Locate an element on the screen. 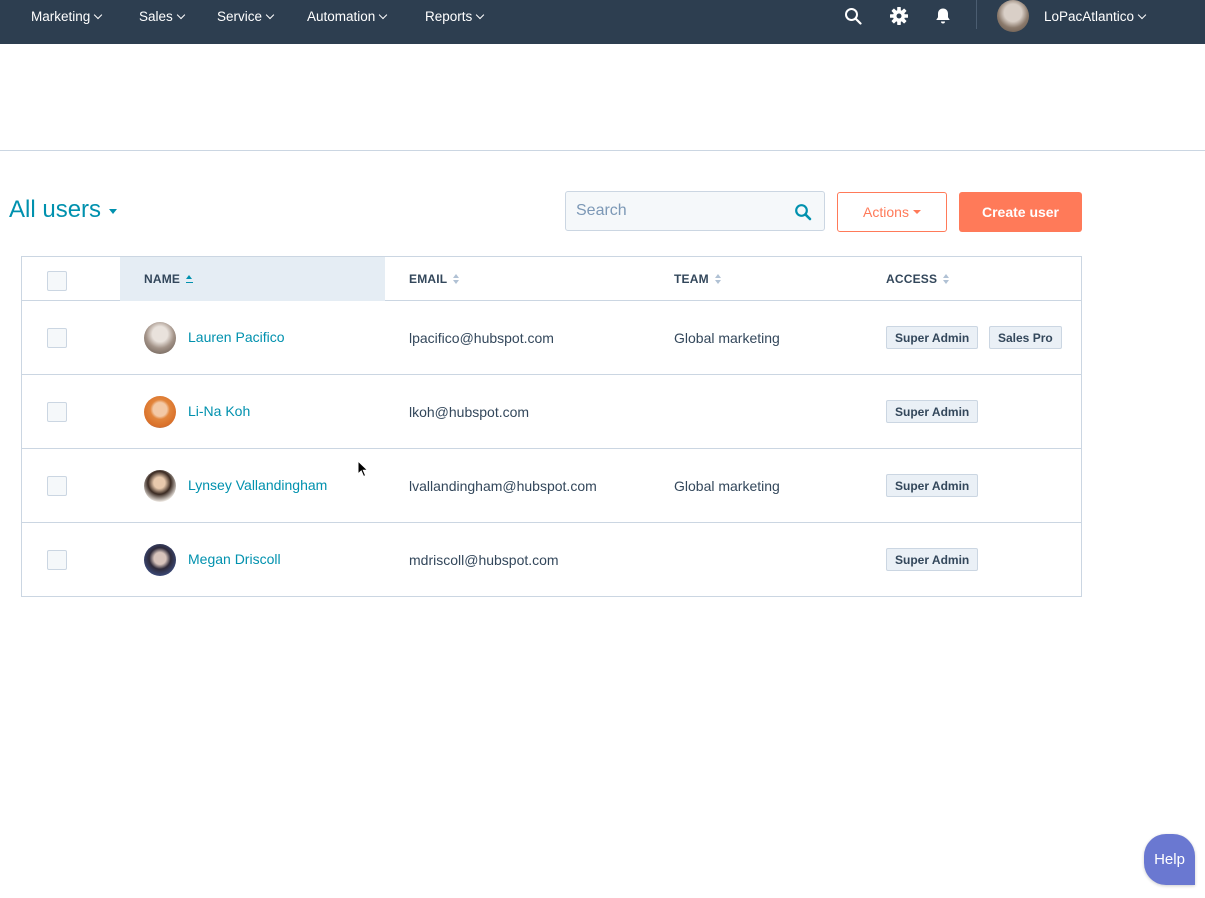  table-header: NAME EMAIL TEAM ACCESS is located at coordinates (551, 279).